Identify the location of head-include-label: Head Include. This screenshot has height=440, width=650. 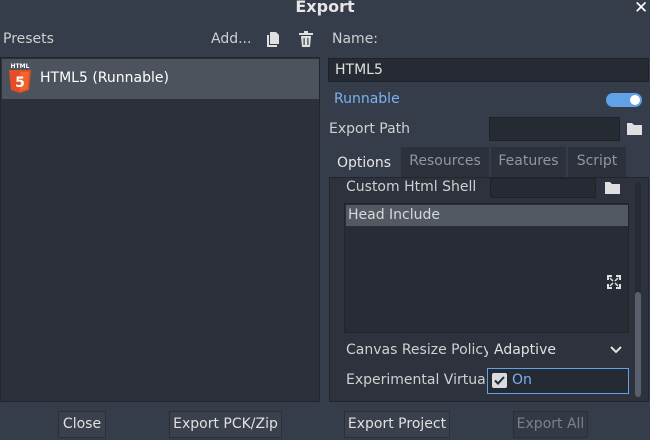
(487, 215).